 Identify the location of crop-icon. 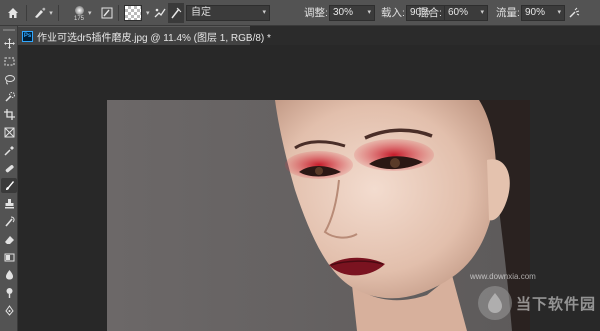
(9, 115).